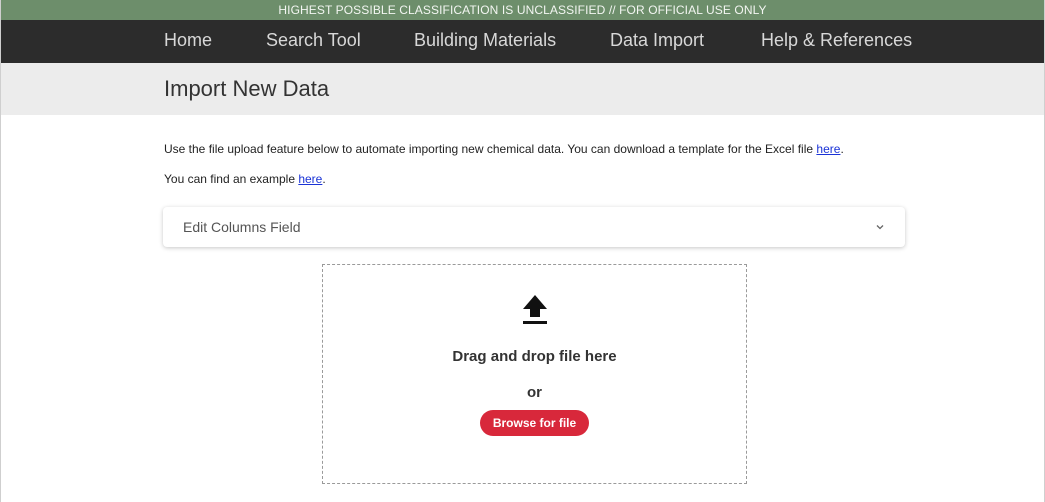  I want to click on intro-line2-end: ., so click(324, 179).